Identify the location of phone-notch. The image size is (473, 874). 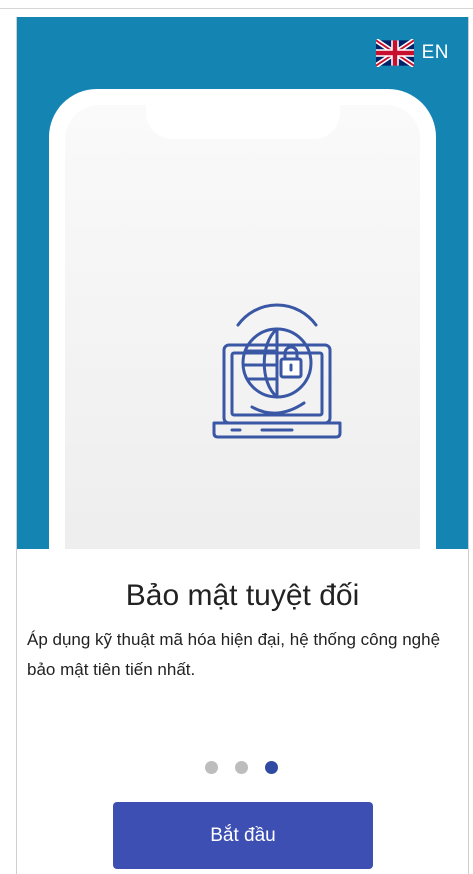
(243, 122).